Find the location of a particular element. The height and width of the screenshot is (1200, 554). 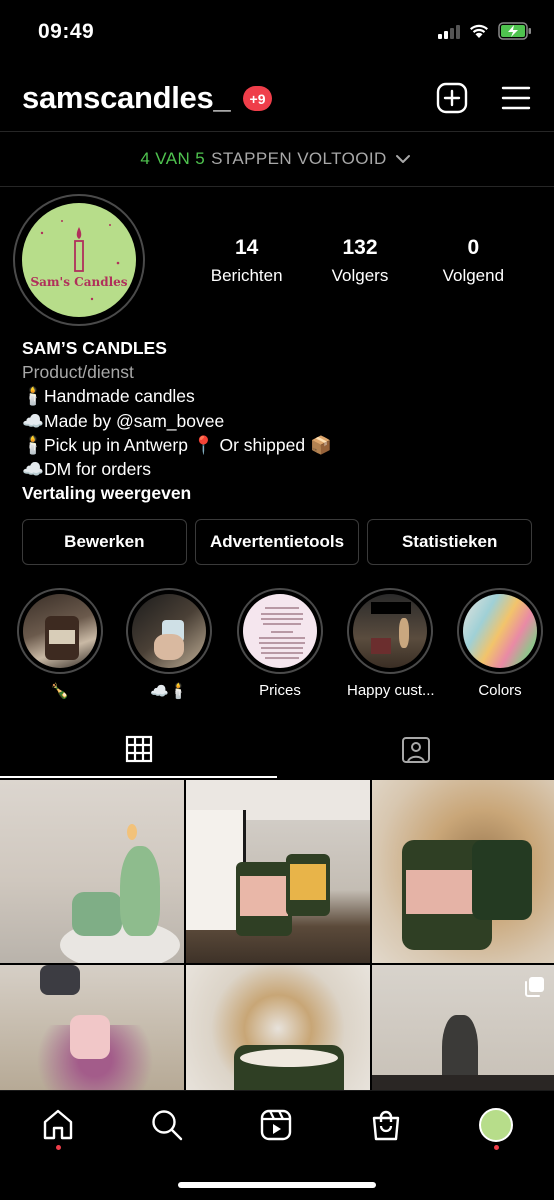

highlight-item: 🍾 is located at coordinates (60, 644).